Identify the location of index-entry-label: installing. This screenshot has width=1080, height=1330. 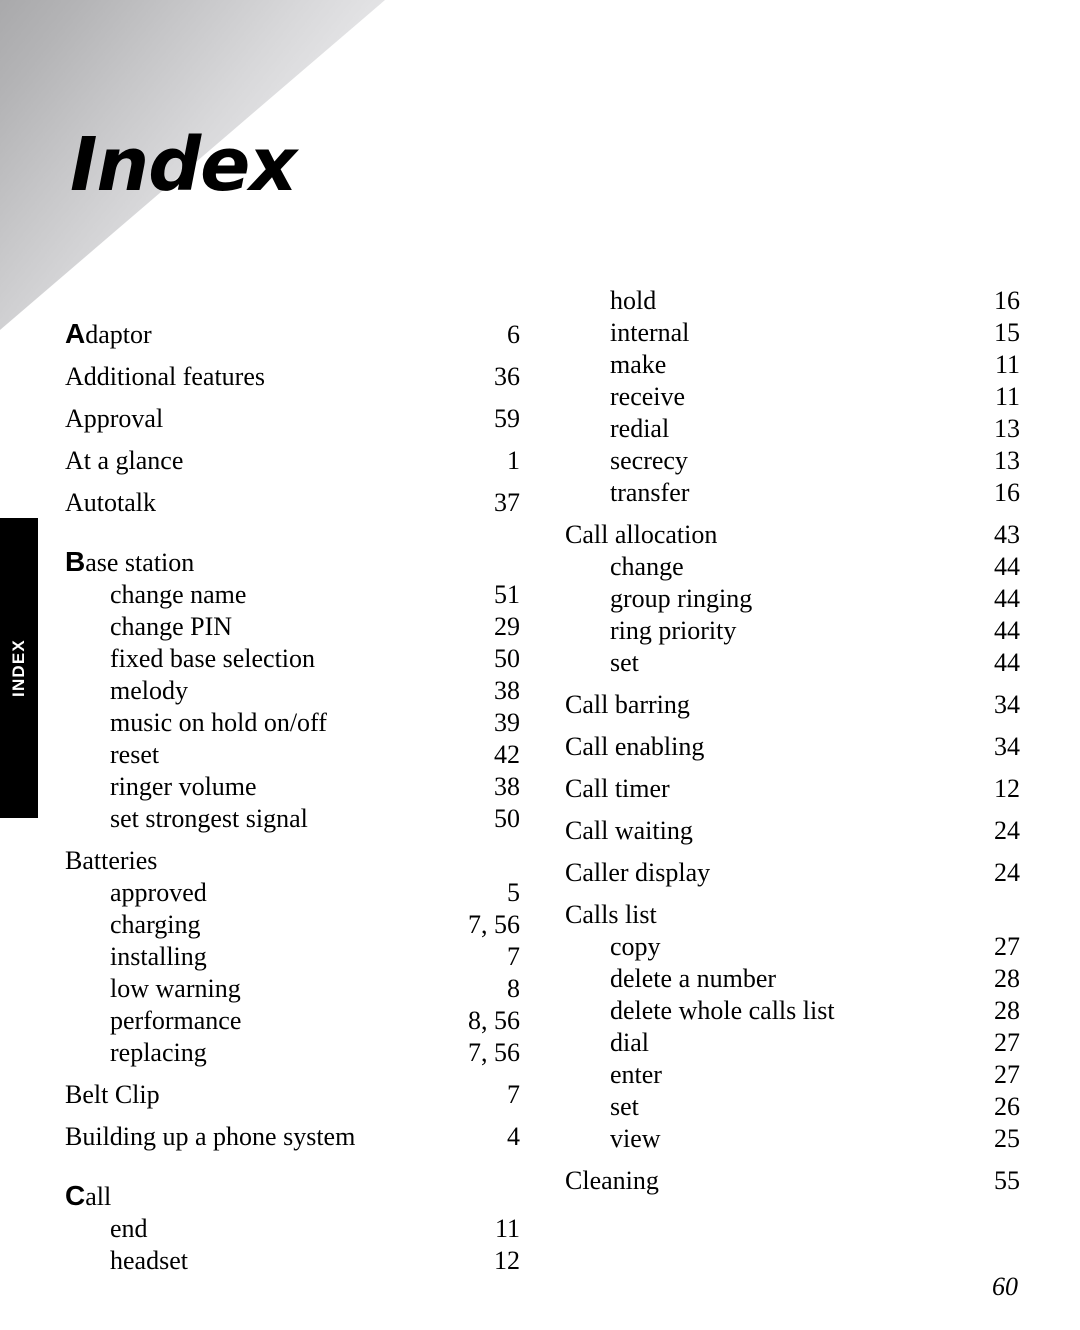
(158, 956).